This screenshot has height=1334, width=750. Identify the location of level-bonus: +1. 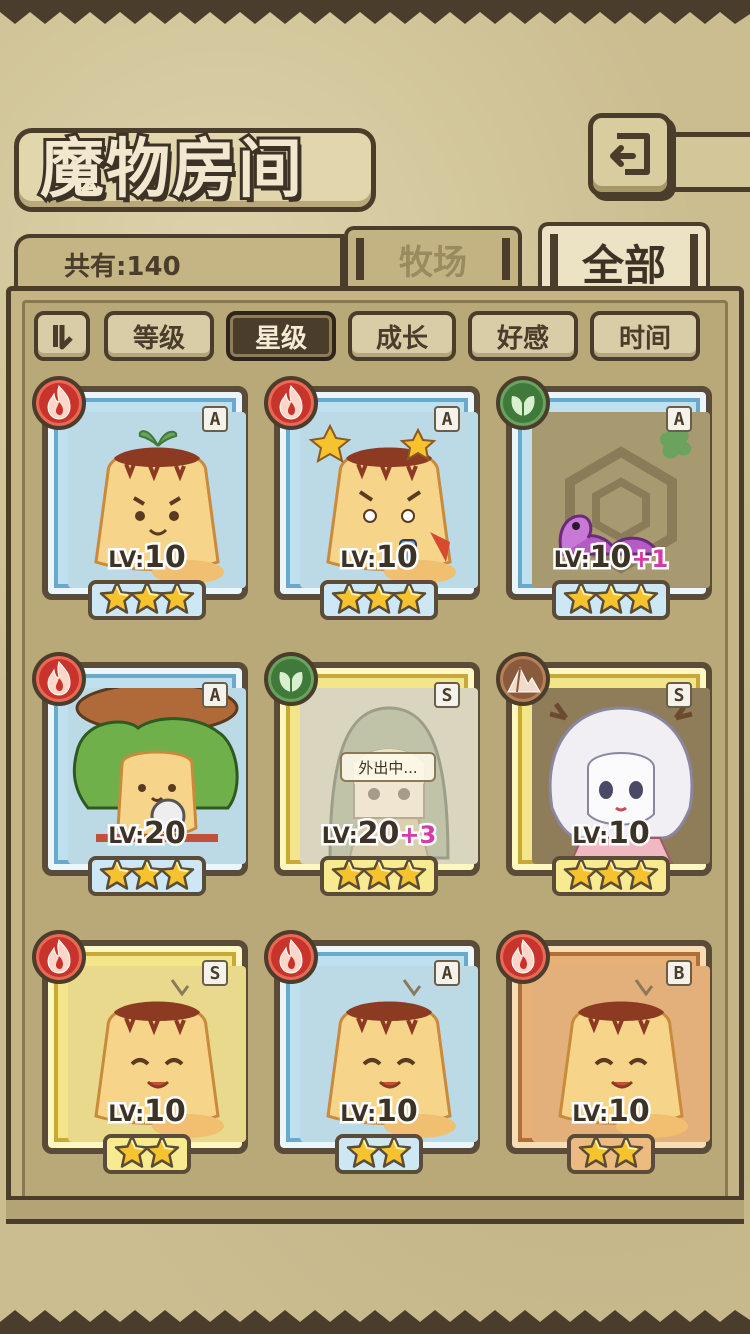
(650, 559).